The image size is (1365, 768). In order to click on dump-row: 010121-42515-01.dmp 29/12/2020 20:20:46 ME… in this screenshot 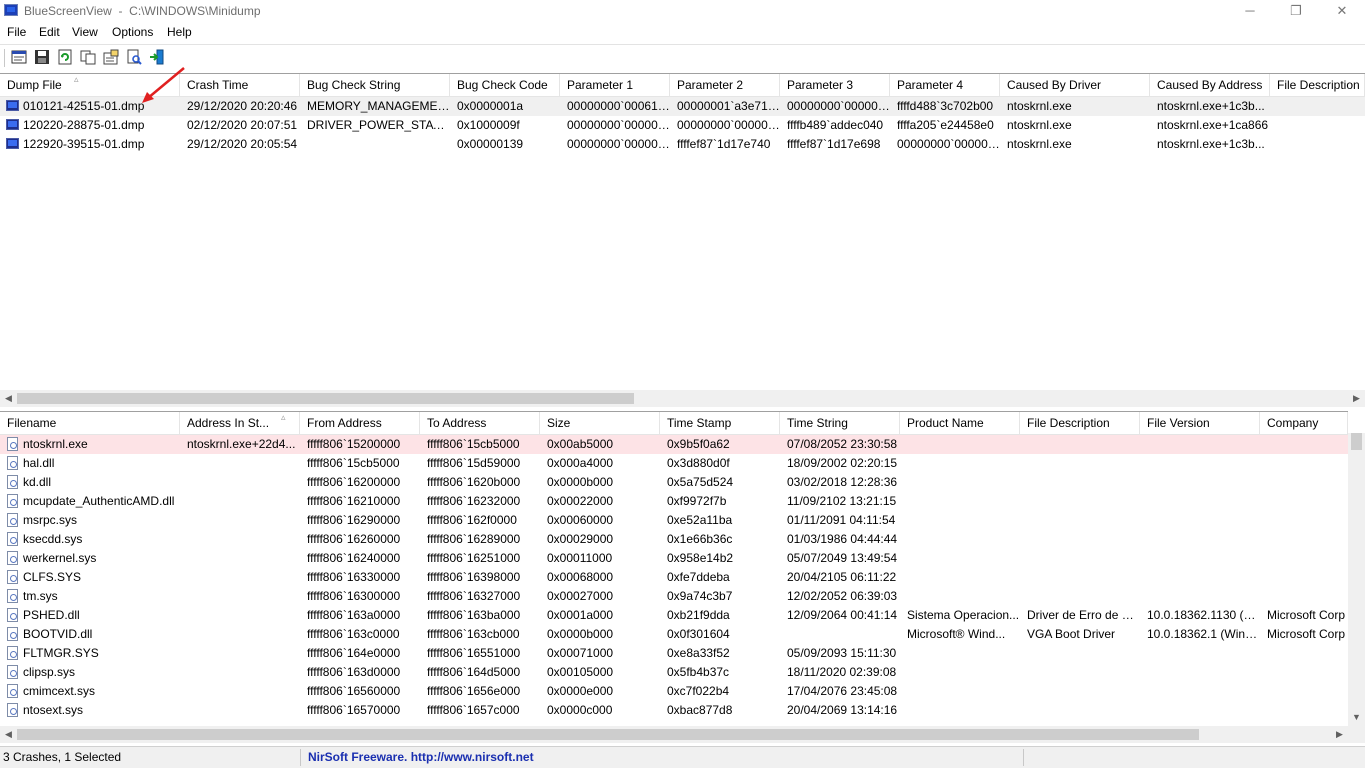, I will do `click(682, 106)`.